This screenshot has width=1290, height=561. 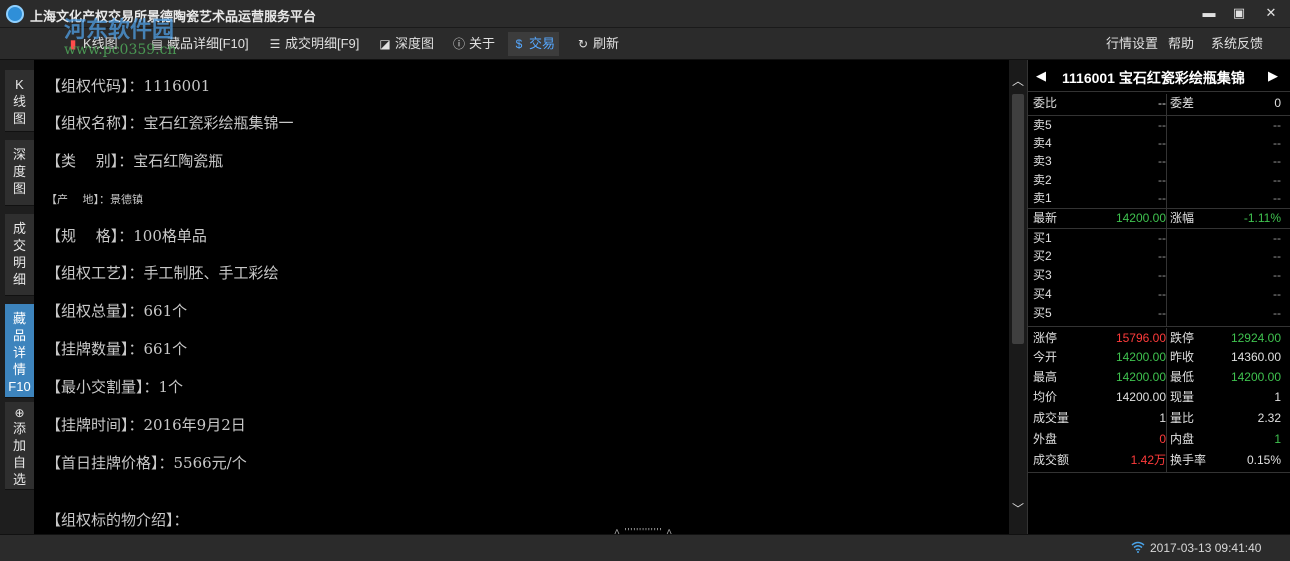 What do you see at coordinates (1018, 509) in the screenshot?
I see `scroll-down-icon: ﹀` at bounding box center [1018, 509].